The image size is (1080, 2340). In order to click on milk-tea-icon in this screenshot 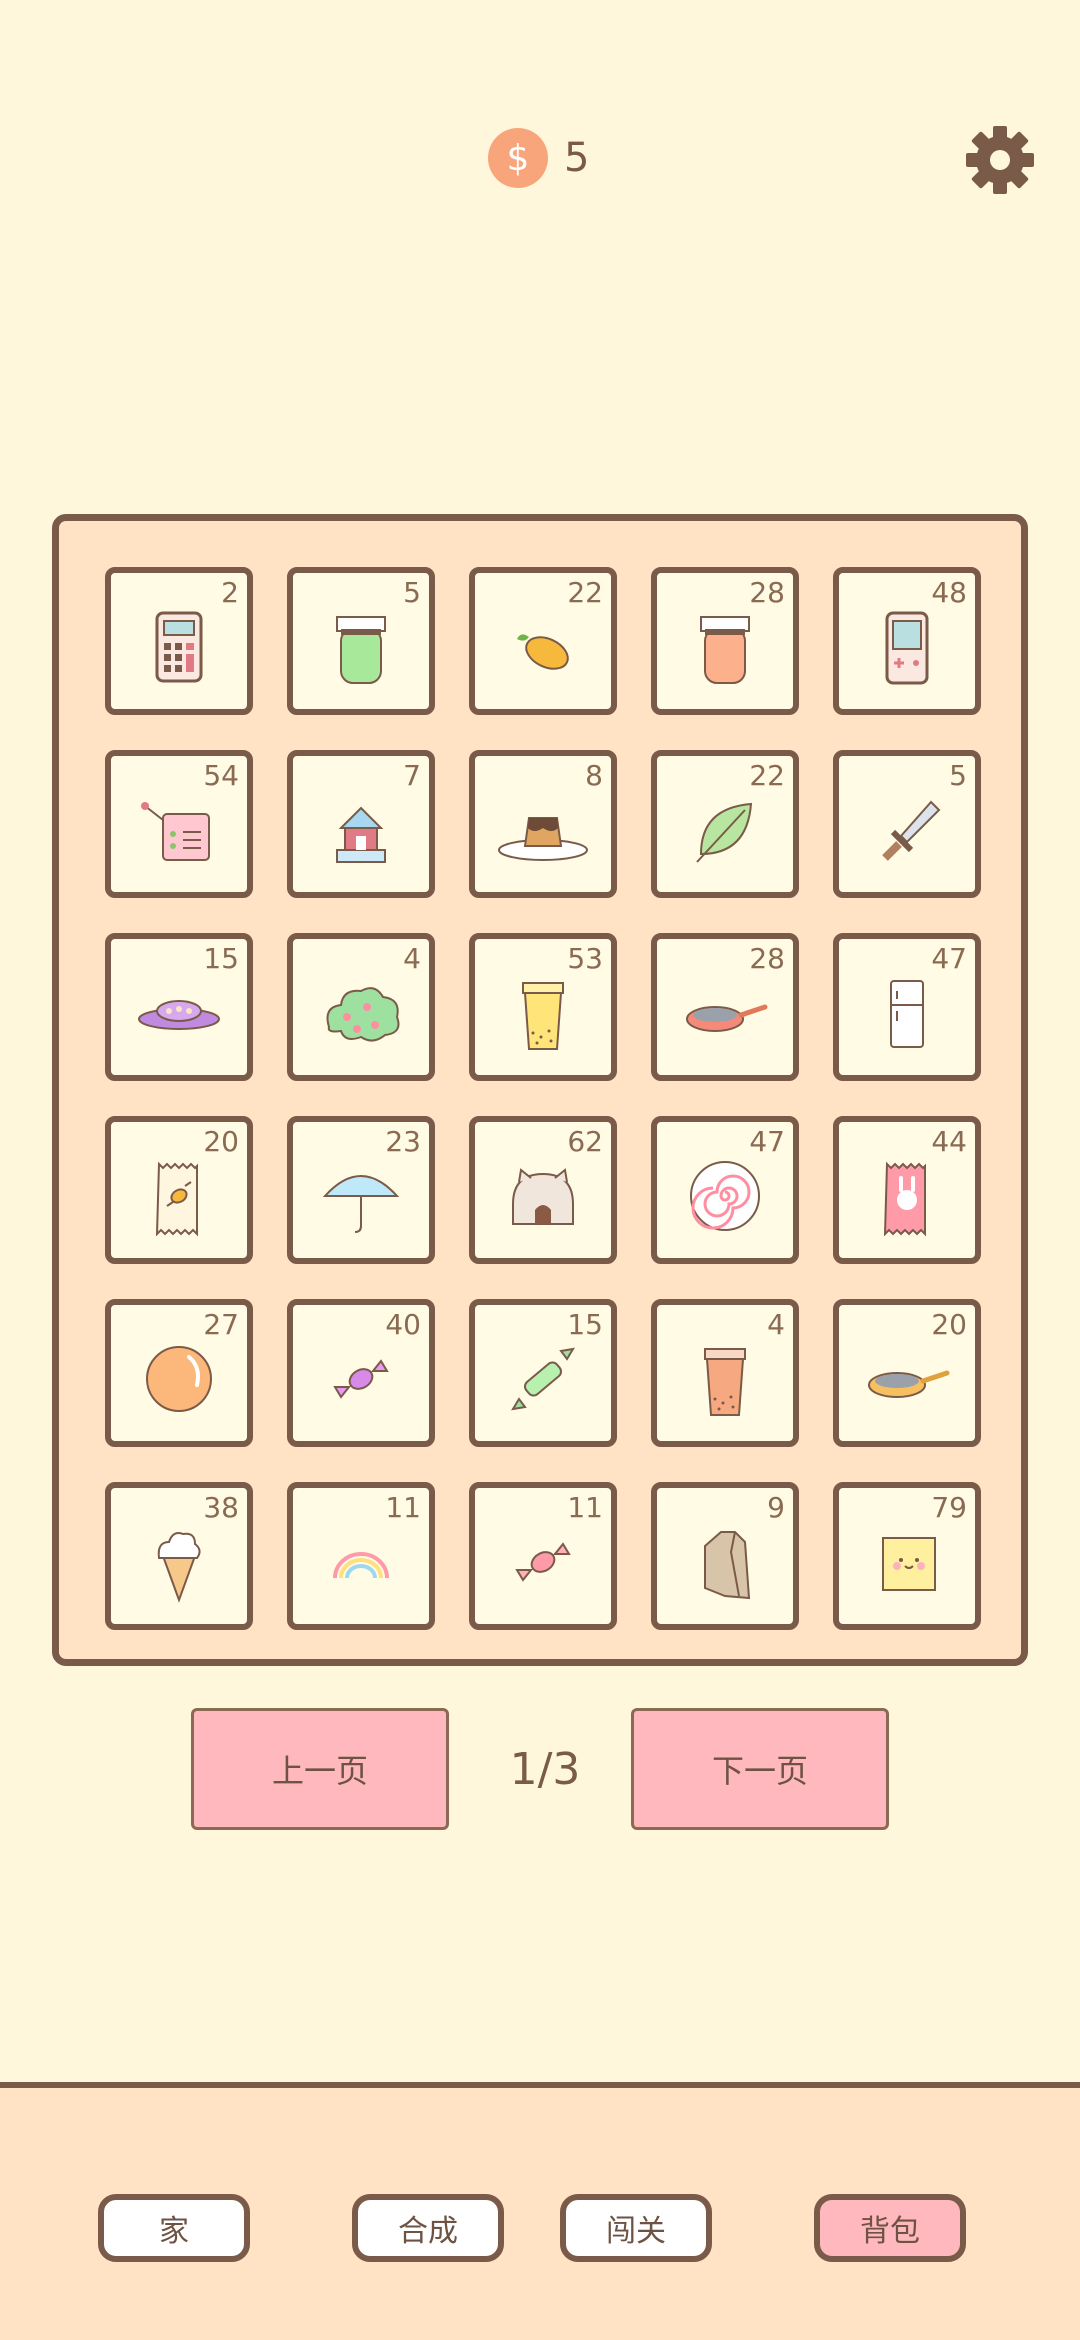, I will do `click(725, 1382)`.